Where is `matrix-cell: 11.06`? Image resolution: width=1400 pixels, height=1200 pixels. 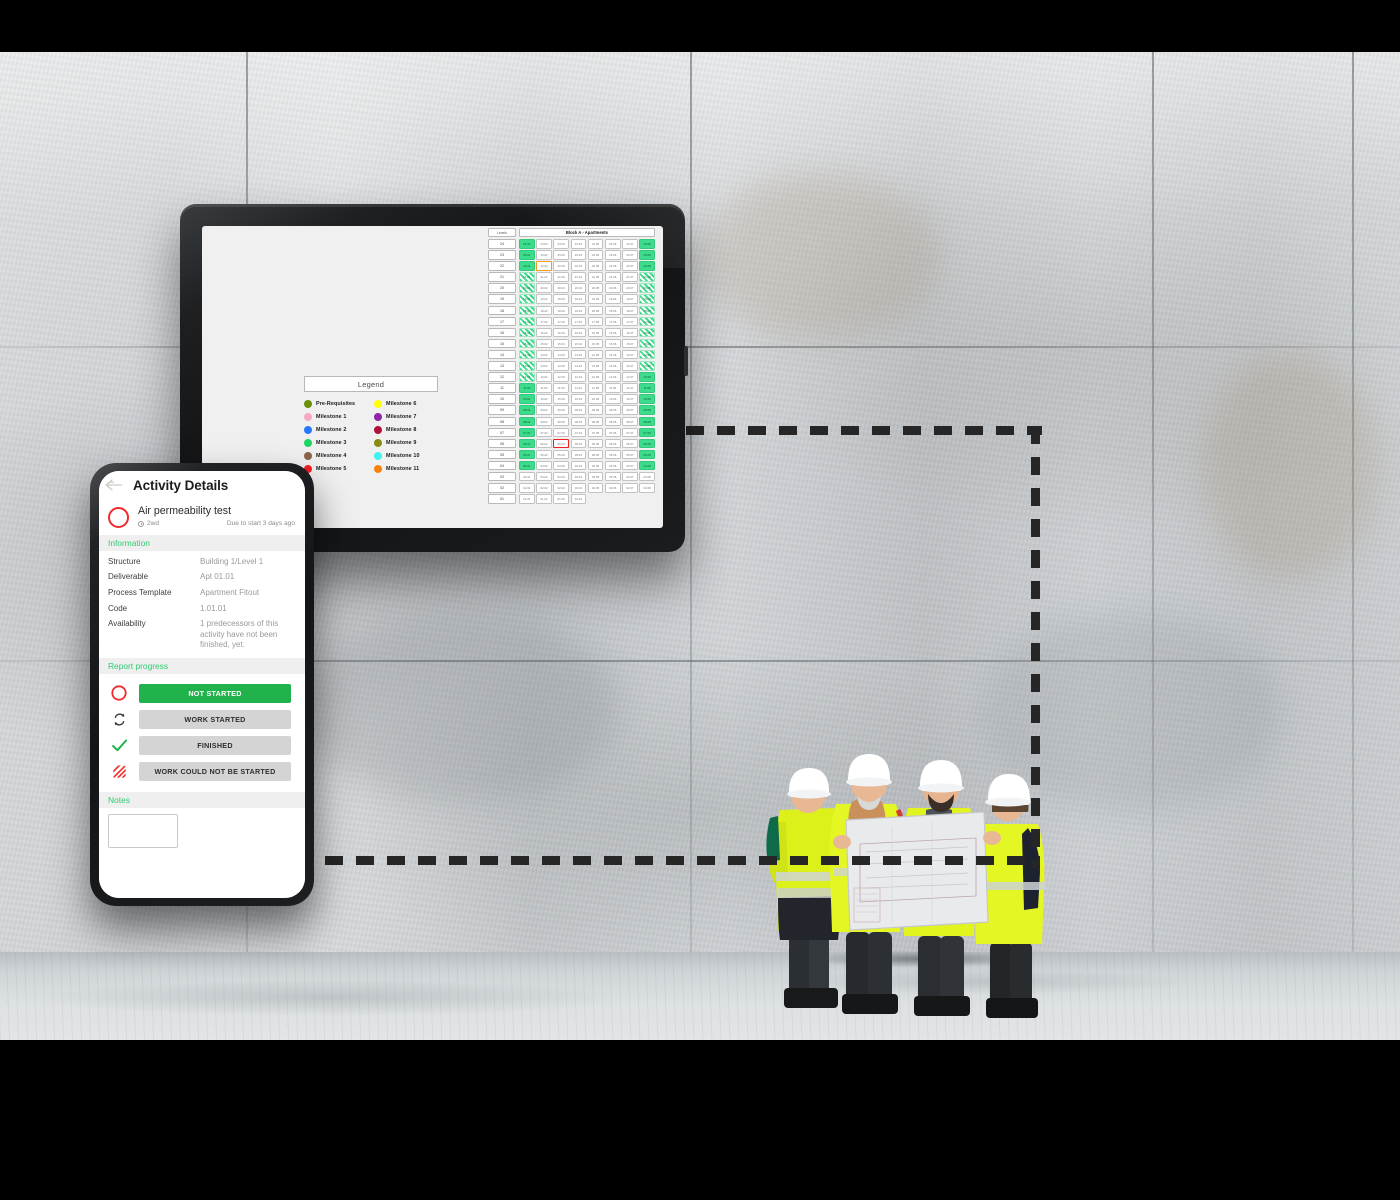
matrix-cell: 11.06 is located at coordinates (612, 388).